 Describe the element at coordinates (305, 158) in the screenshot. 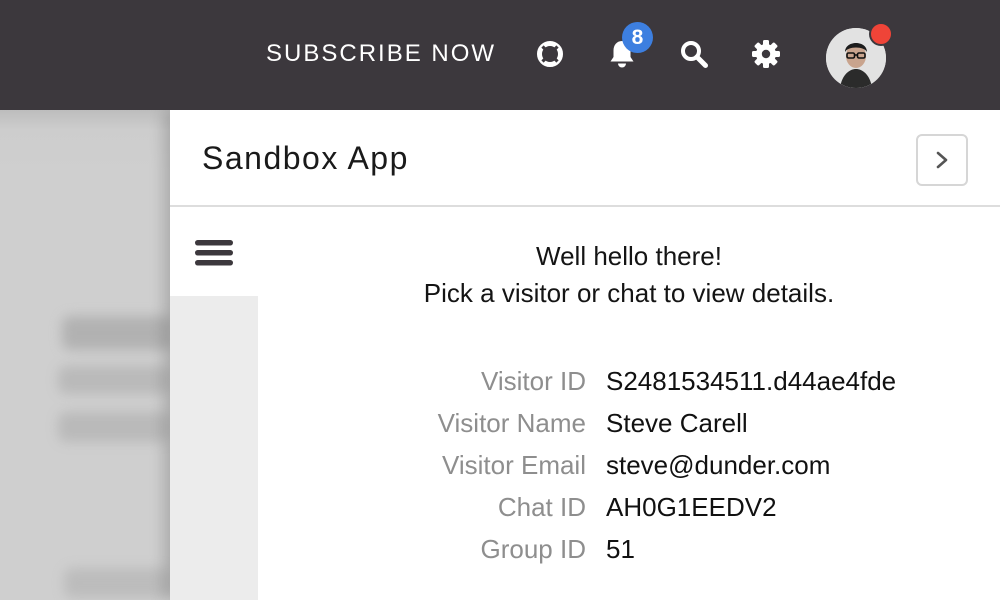

I see `panel-title: Sandbox App` at that location.